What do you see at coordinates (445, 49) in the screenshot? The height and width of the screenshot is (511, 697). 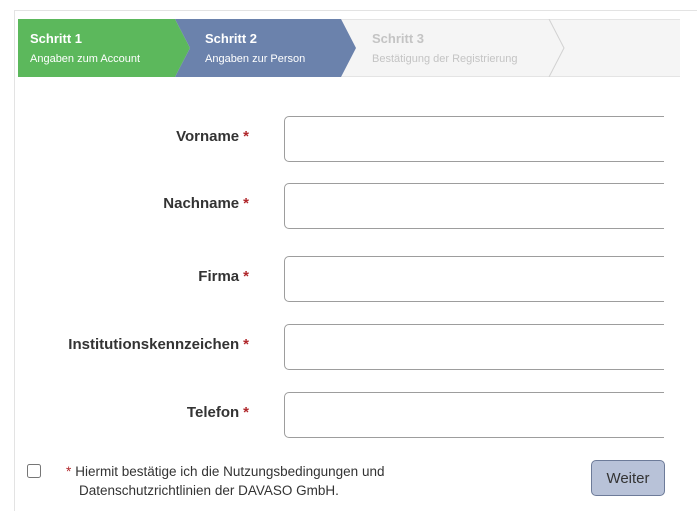 I see `step-3: Schritt 3 Bestätigung der Registrierung` at bounding box center [445, 49].